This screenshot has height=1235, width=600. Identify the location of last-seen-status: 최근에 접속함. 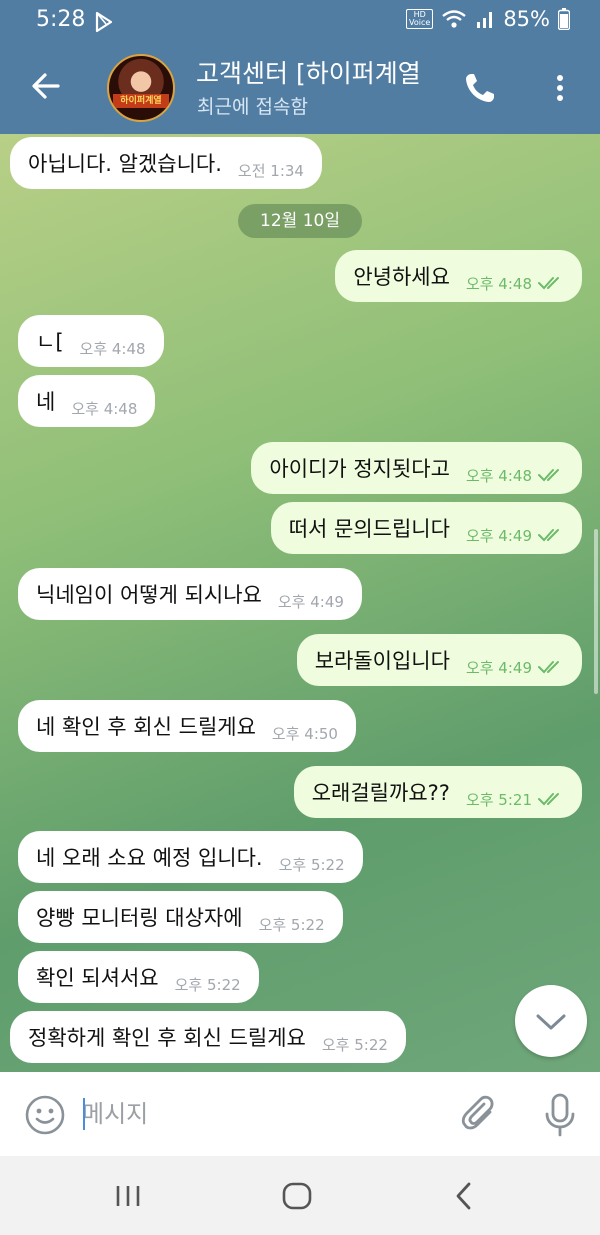
(252, 107).